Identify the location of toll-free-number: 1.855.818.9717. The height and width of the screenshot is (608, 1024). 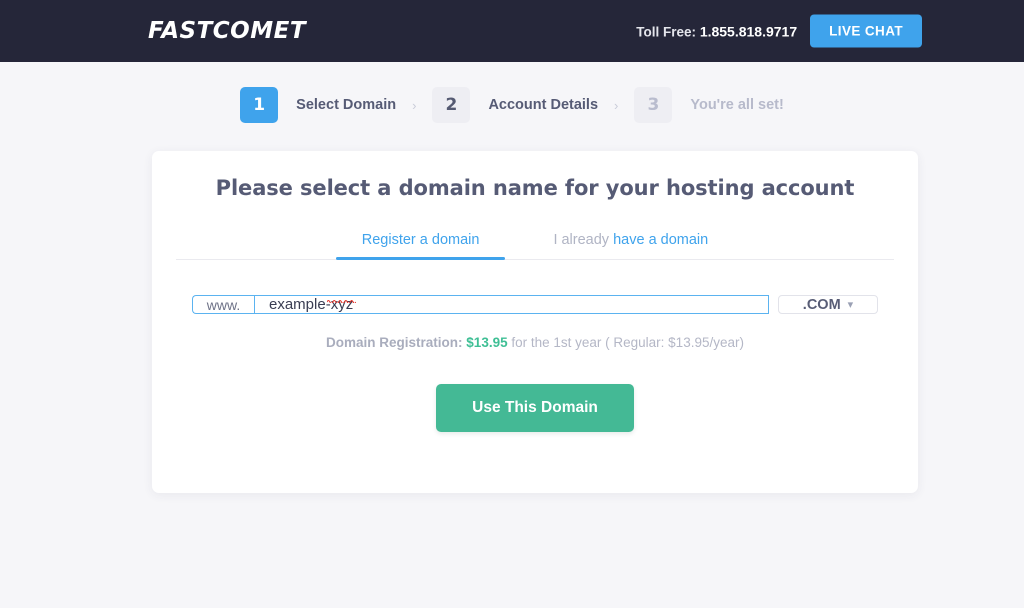
(748, 31).